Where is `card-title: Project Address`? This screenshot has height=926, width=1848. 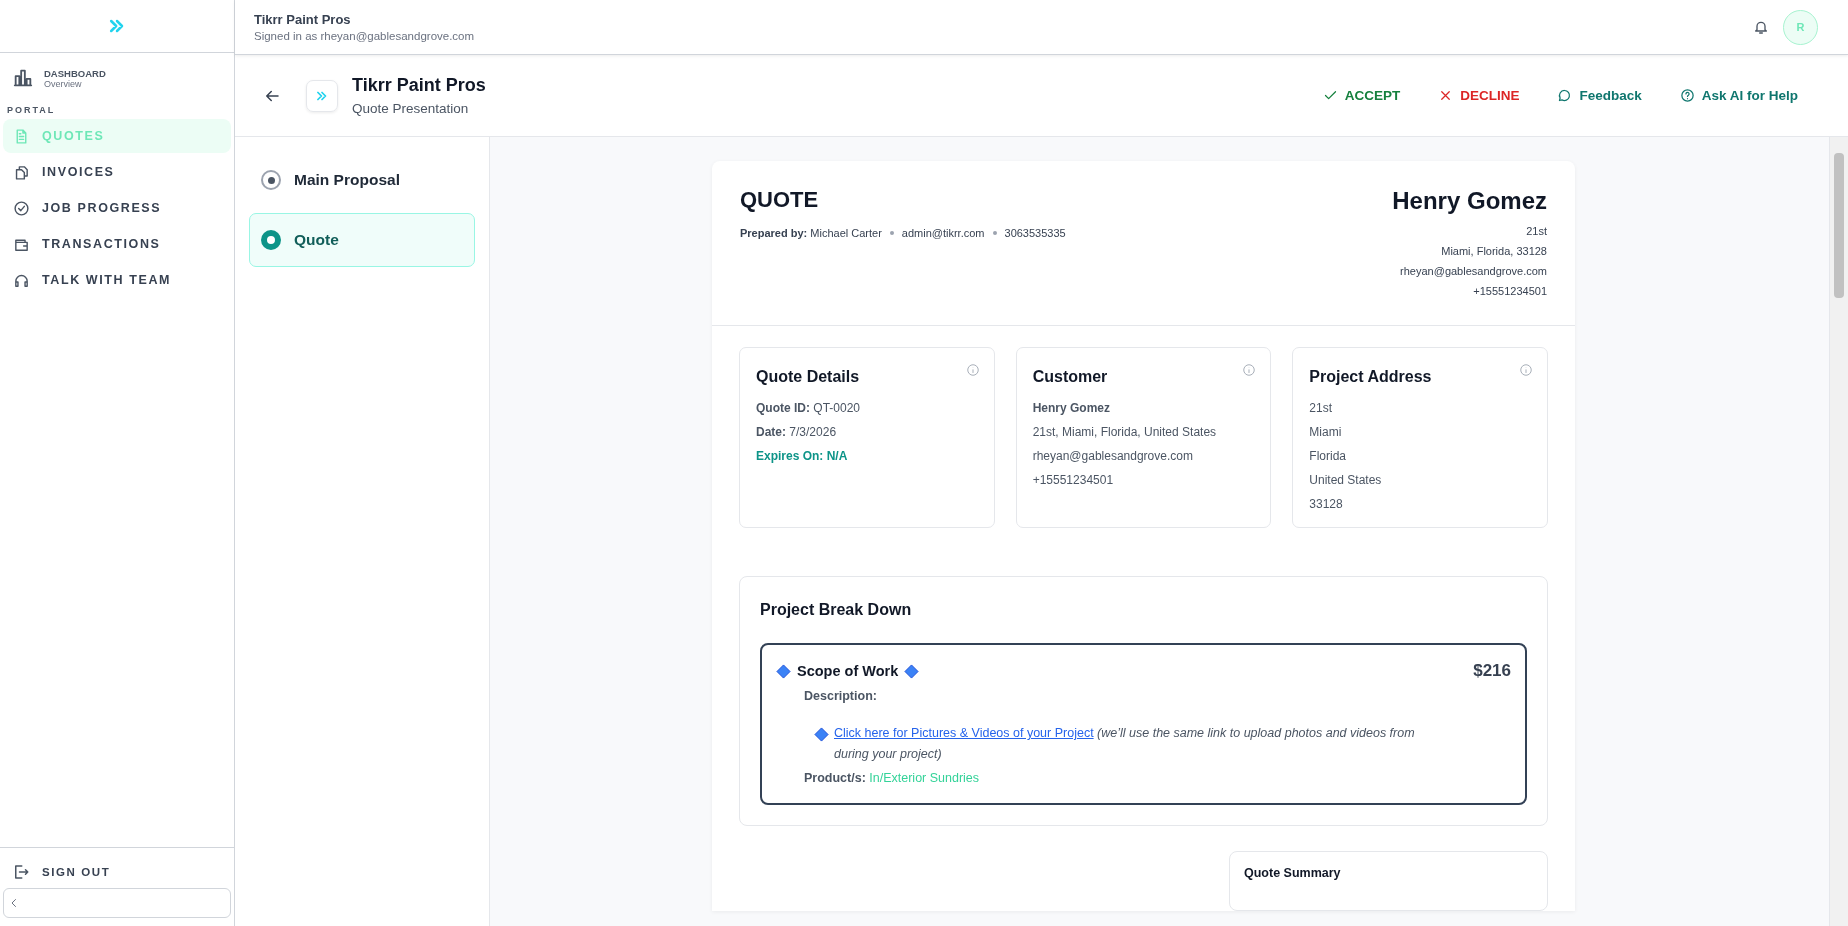 card-title: Project Address is located at coordinates (1370, 377).